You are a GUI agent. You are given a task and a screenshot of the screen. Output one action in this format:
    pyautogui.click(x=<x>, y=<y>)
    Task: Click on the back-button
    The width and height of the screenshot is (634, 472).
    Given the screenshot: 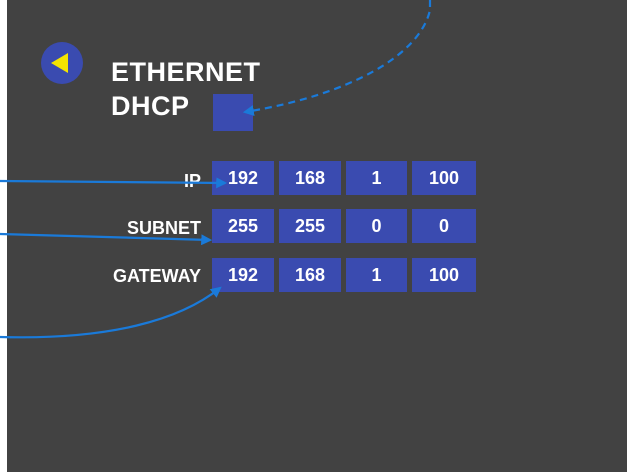 What is the action you would take?
    pyautogui.click(x=62, y=63)
    